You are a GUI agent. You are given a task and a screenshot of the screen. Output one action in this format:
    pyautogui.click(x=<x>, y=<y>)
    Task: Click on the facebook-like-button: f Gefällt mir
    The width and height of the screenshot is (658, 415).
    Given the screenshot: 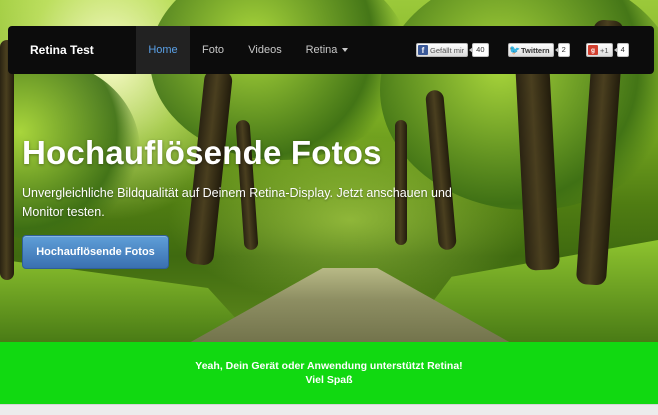 What is the action you would take?
    pyautogui.click(x=442, y=50)
    